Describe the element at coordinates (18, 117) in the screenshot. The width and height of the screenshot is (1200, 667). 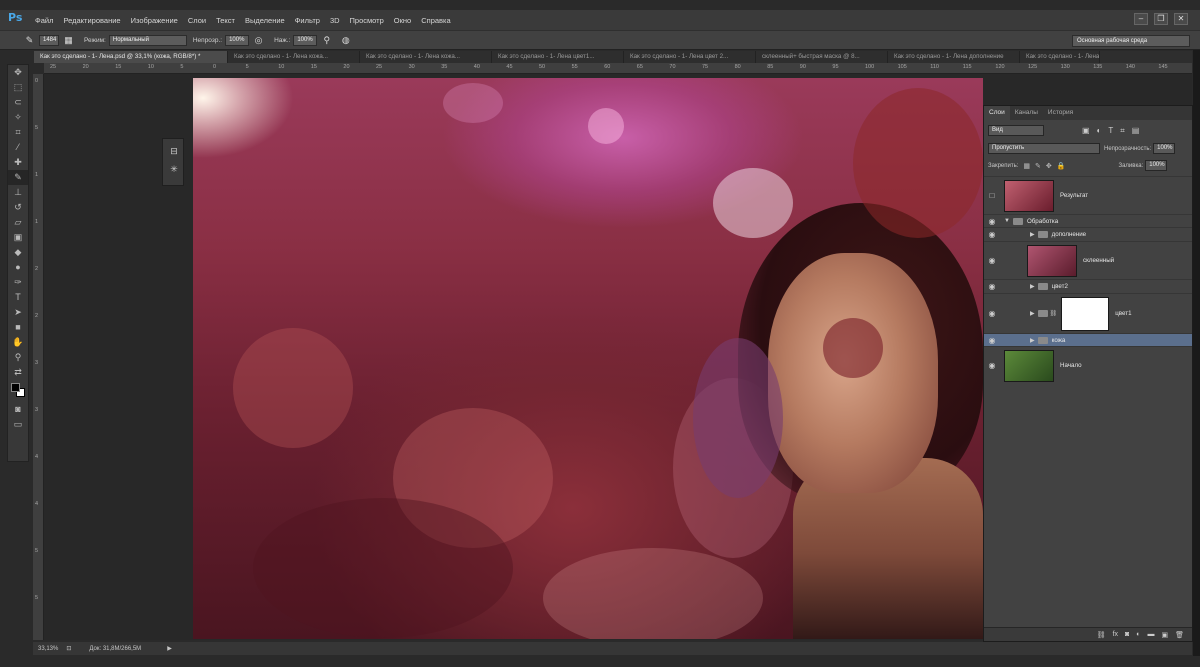
I see `quick-select-tool-icon: ✧` at that location.